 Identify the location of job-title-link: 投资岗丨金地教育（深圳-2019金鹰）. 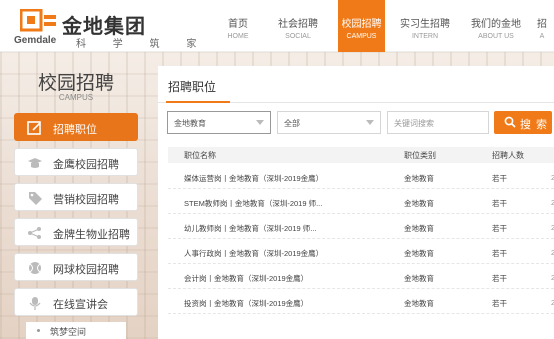
(246, 303).